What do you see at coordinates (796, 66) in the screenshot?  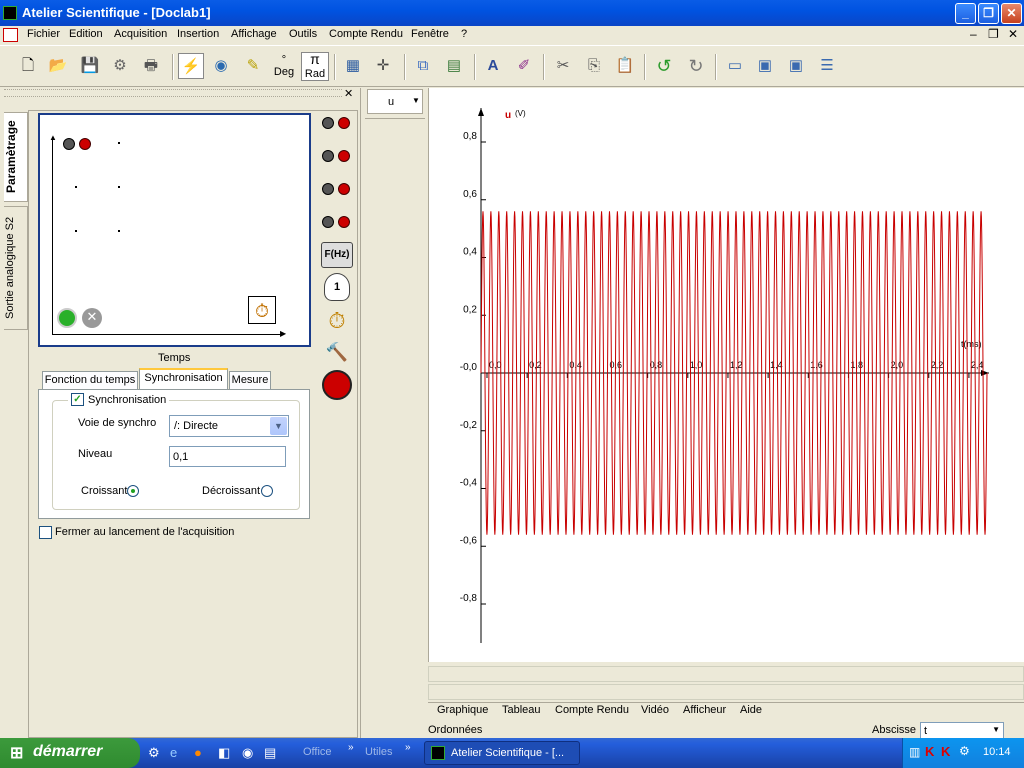 I see `window-layout-3-icon: ▣` at bounding box center [796, 66].